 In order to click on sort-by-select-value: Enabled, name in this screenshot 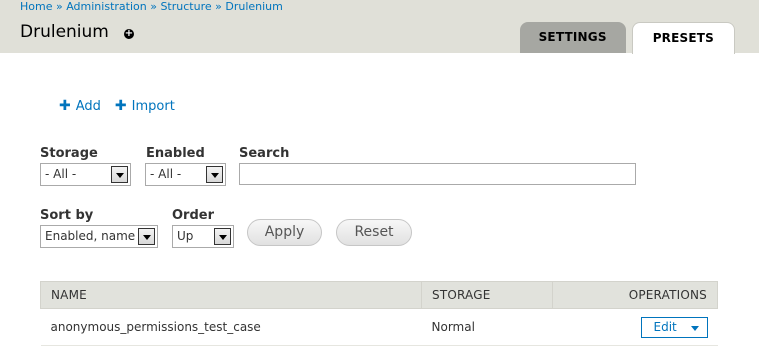, I will do `click(90, 236)`.